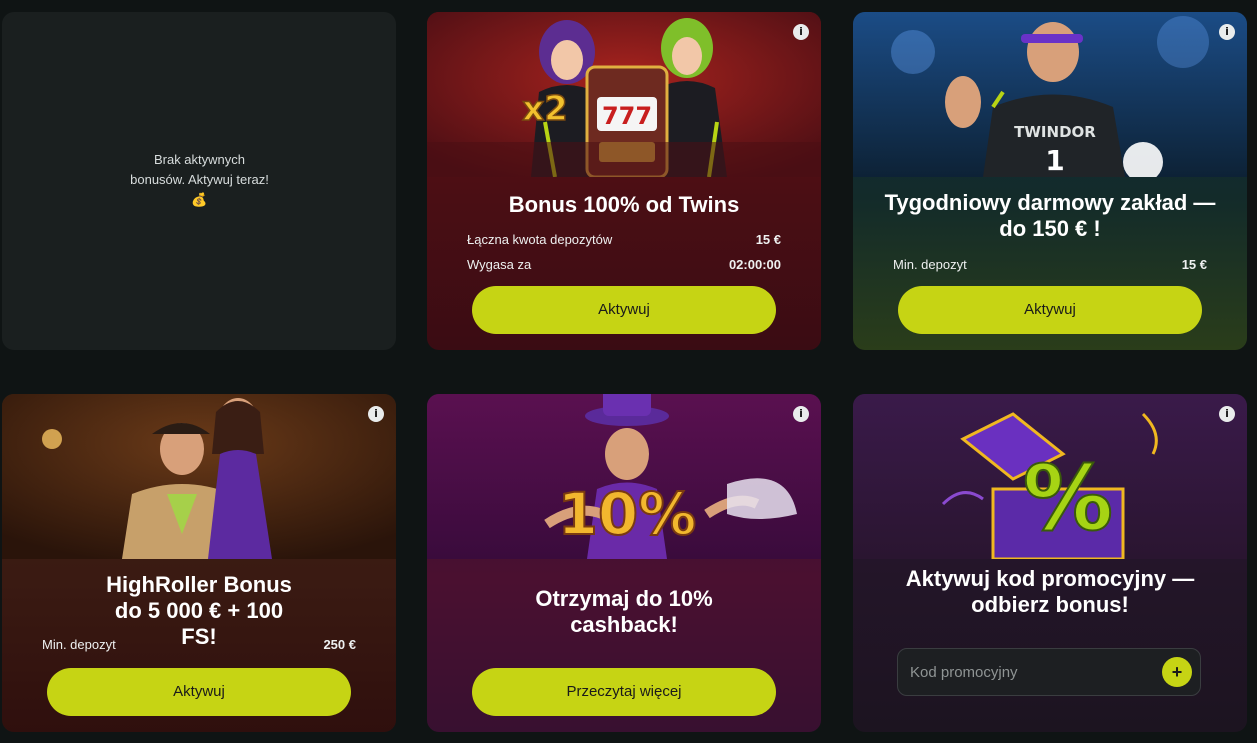  I want to click on no-active-bonus-card: Brak aktywnych bonusów. Aktywuj teraz! 💰, so click(199, 181).